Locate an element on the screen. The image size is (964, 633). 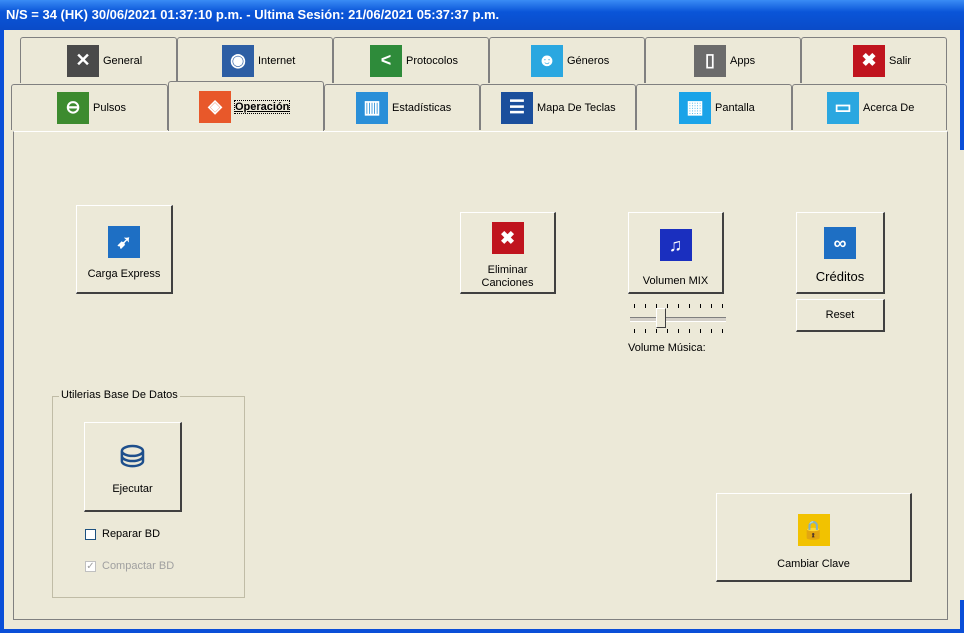
tab-general: ✕ General is located at coordinates (98, 60).